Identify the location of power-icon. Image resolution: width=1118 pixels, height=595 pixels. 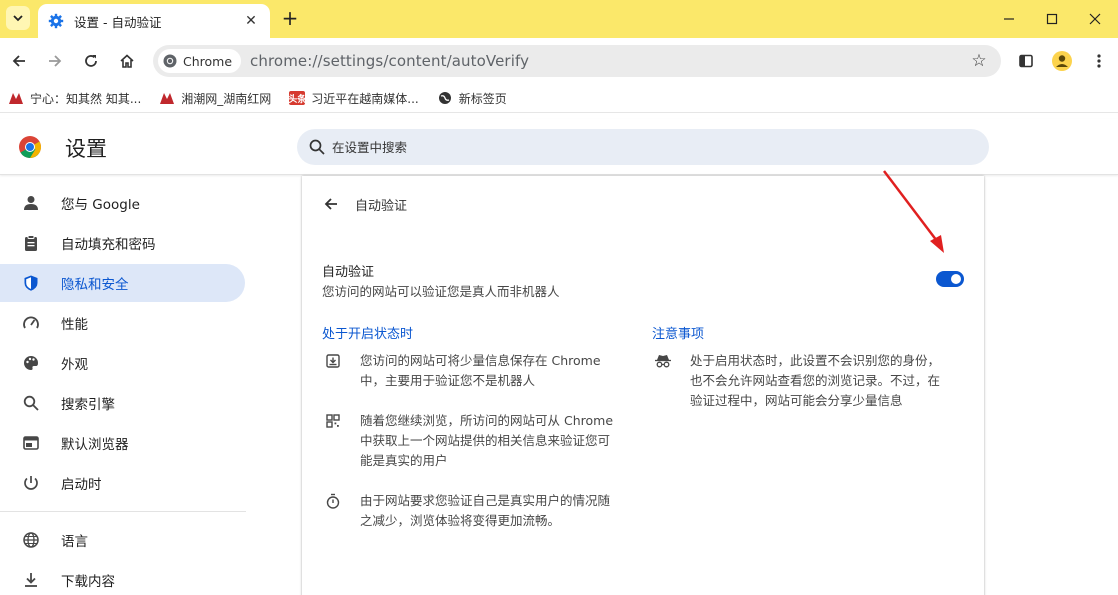
(31, 483).